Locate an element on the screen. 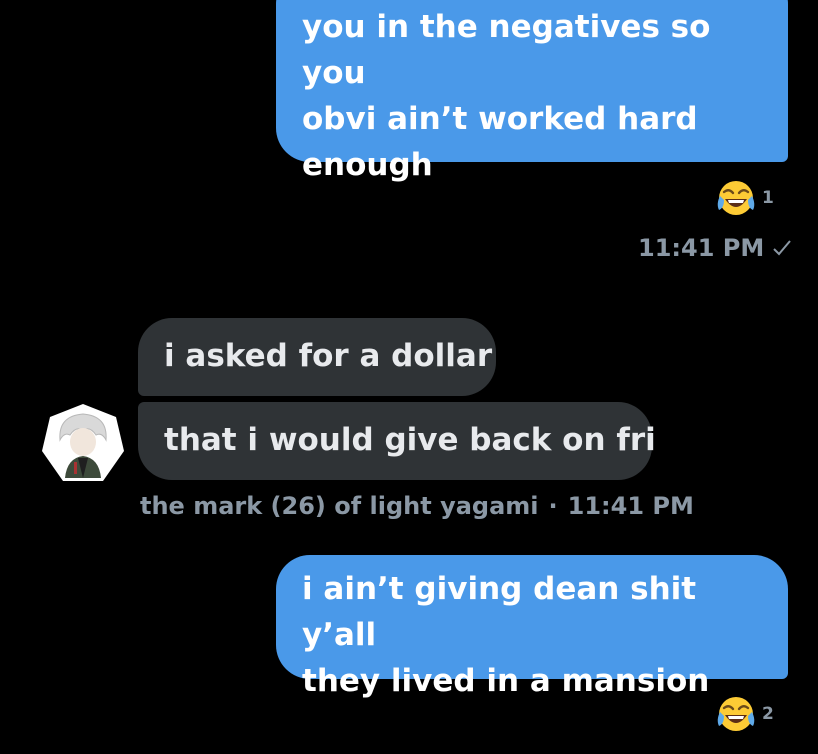 This screenshot has height=754, width=818. reaction-badge: 1 is located at coordinates (745, 198).